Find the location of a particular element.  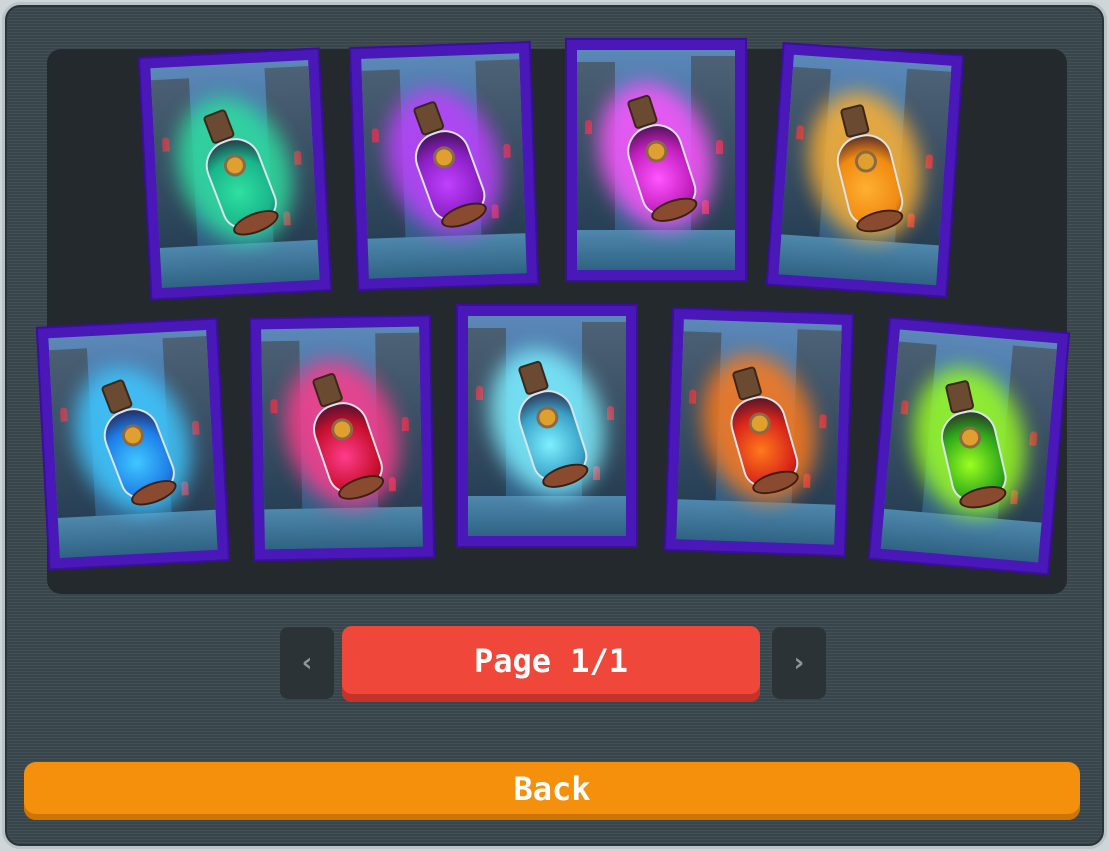

red-potion-card is located at coordinates (759, 432).